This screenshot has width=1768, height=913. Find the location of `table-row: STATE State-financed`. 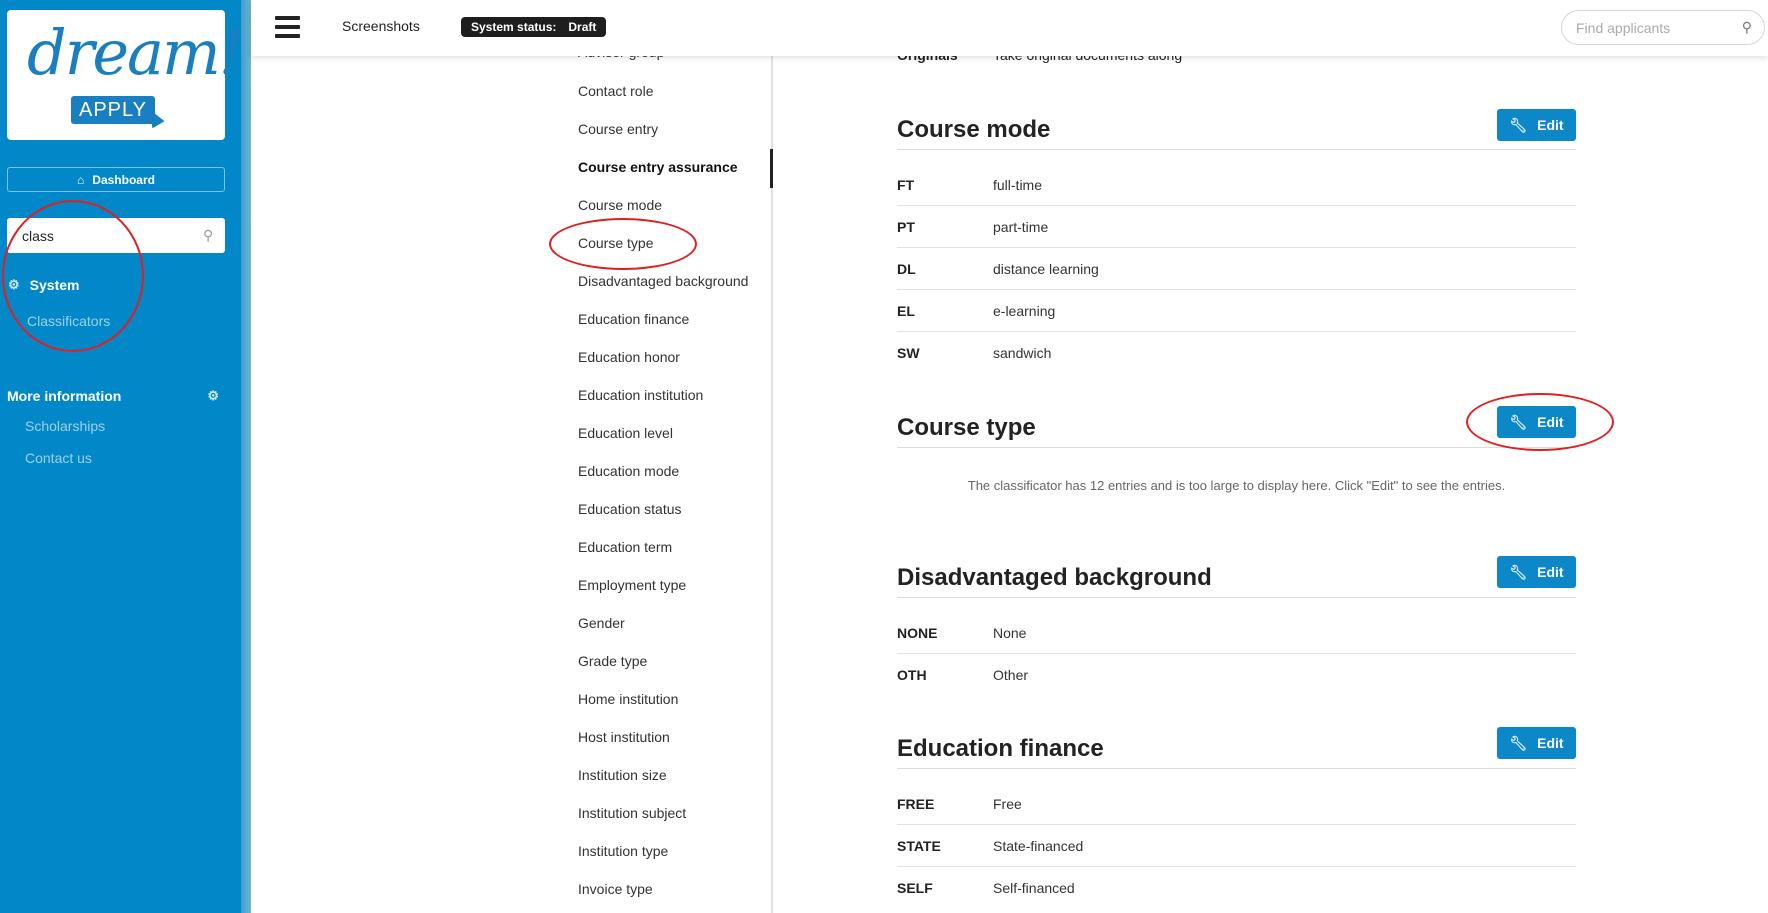

table-row: STATE State-financed is located at coordinates (1236, 846).